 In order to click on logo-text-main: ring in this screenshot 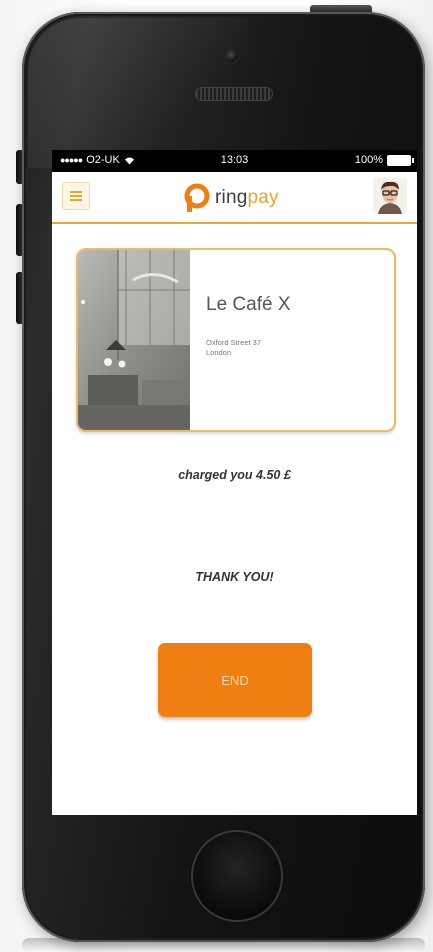, I will do `click(231, 197)`.